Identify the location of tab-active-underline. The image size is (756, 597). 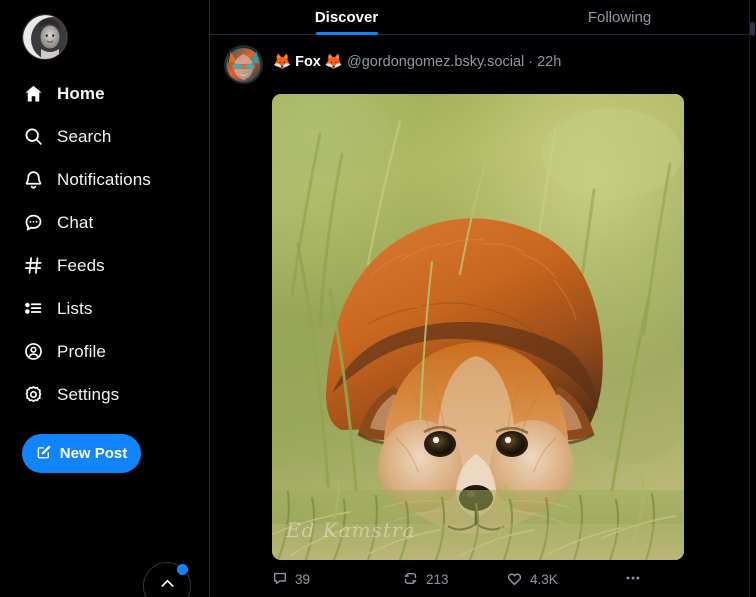
(346, 33).